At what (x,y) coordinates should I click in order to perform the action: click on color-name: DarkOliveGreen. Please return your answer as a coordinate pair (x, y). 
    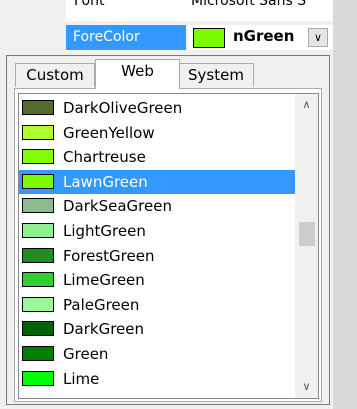
    Looking at the image, I should click on (123, 108).